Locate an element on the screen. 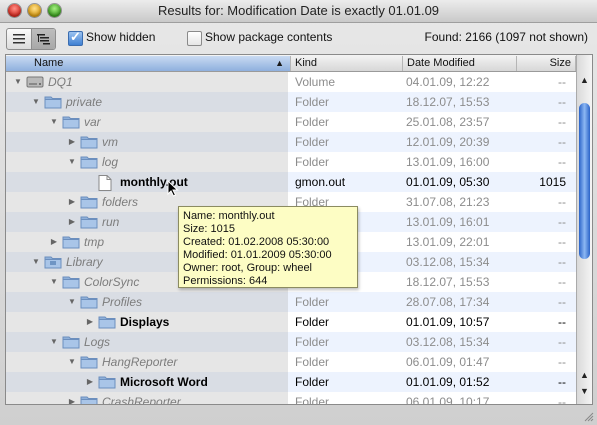 The image size is (597, 425). row-date-modified: 06.01.09, 10:17 is located at coordinates (448, 399).